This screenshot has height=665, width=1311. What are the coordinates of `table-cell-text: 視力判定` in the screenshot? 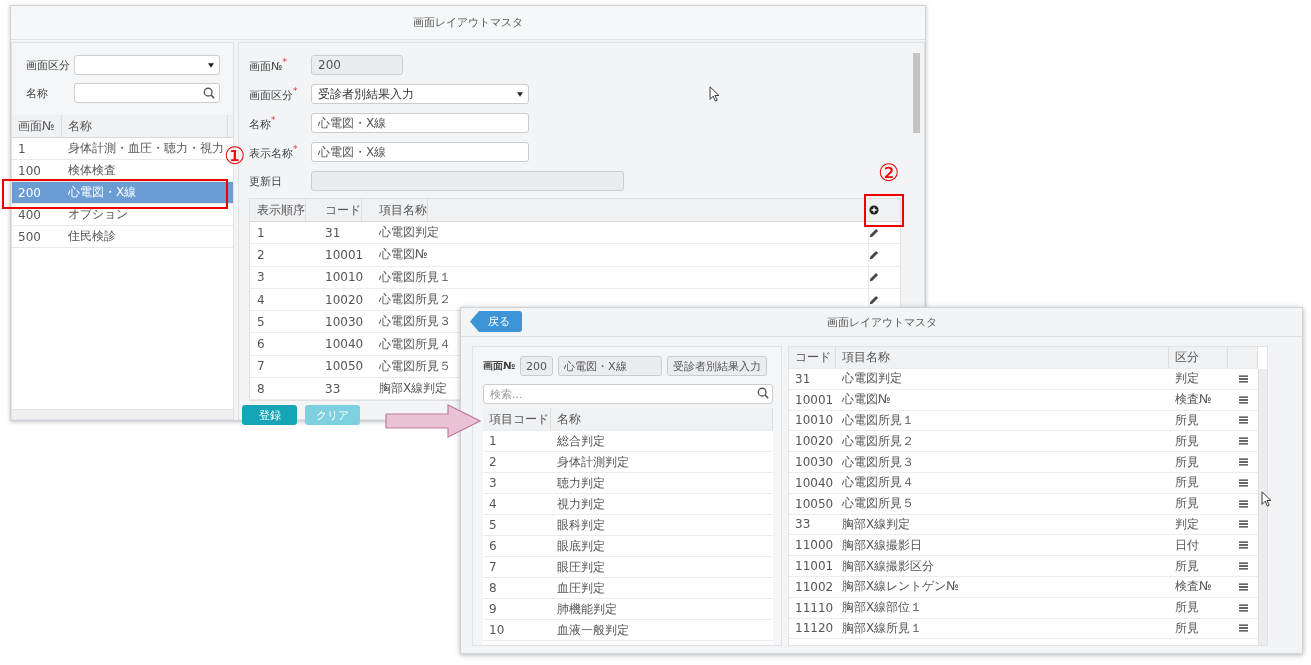 It's located at (581, 504).